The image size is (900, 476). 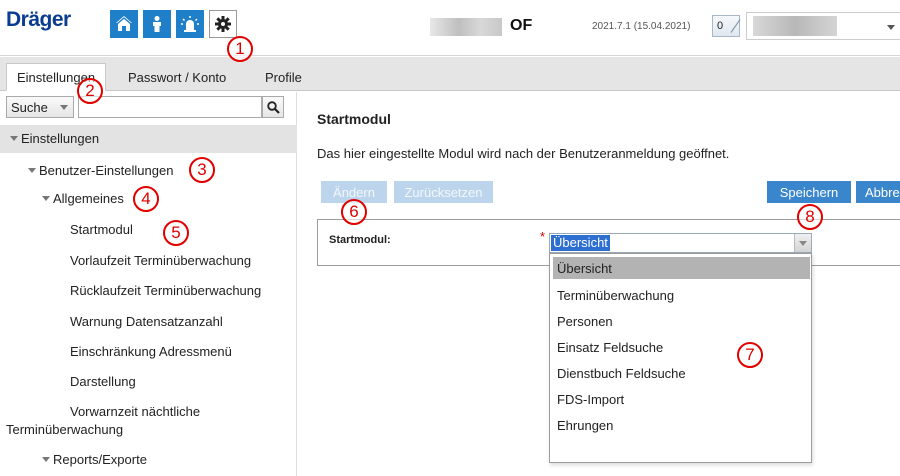 I want to click on tree-item-benutzer-einstellungen: Benutzer-Einstellungen, so click(x=100, y=170).